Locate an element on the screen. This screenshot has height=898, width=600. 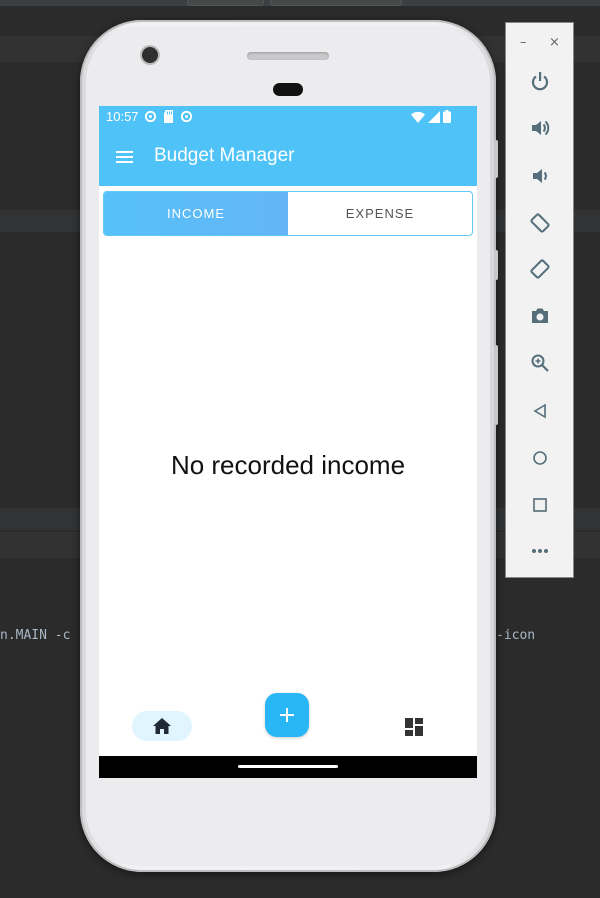
tab-income: INCOME is located at coordinates (196, 213).